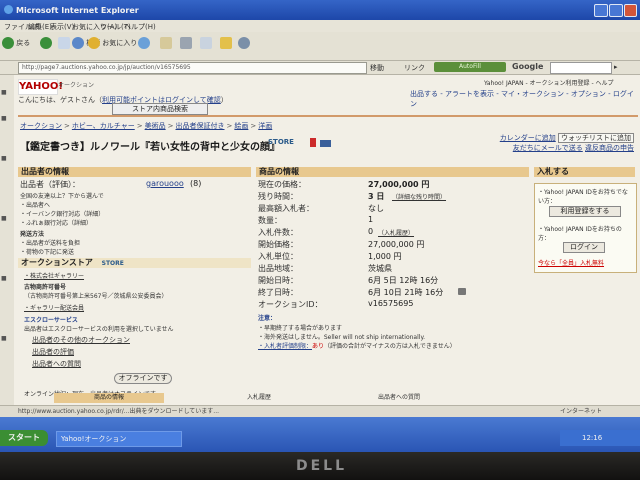  I want to click on start-button: スタート, so click(24, 438).